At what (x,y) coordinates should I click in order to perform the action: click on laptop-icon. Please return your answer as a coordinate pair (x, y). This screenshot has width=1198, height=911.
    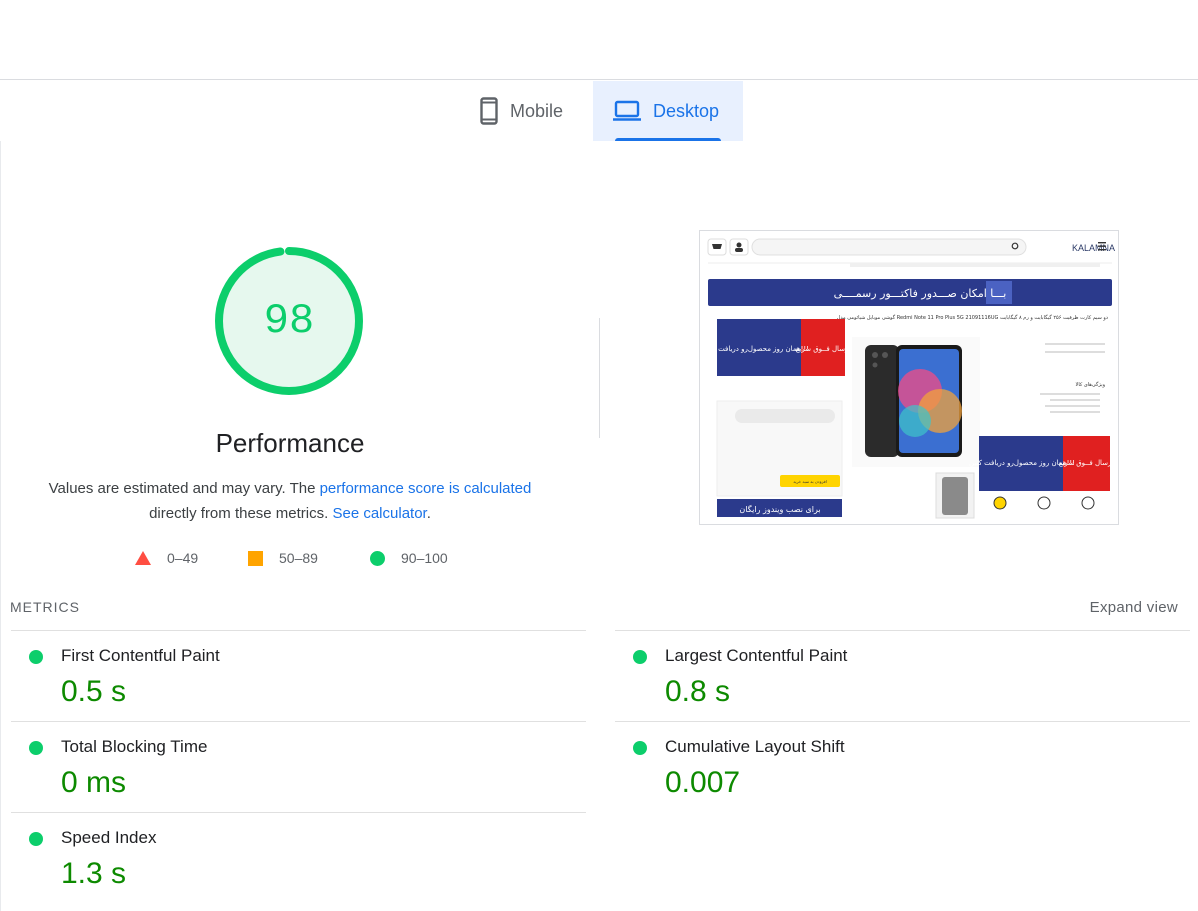
    Looking at the image, I should click on (627, 111).